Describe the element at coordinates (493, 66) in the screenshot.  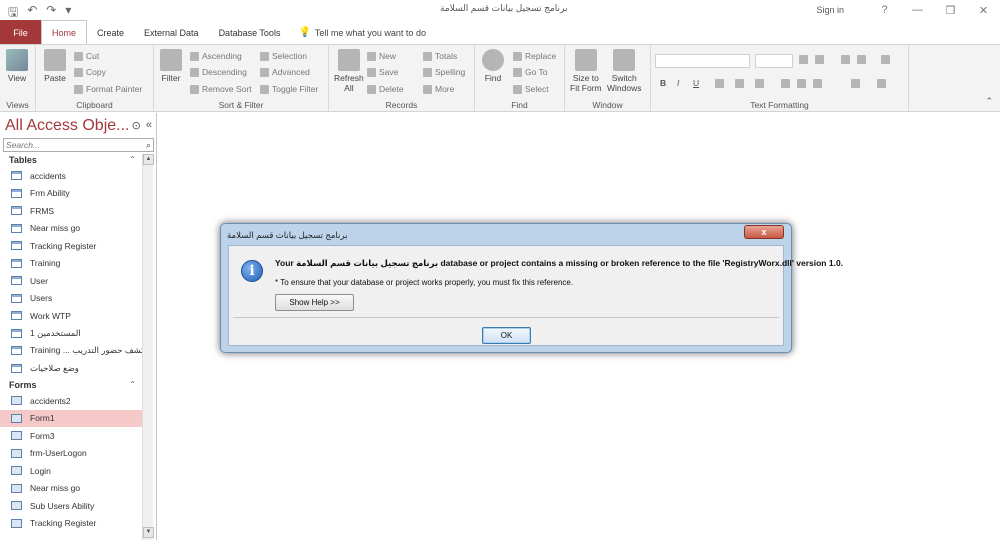
I see `find-button: Find` at that location.